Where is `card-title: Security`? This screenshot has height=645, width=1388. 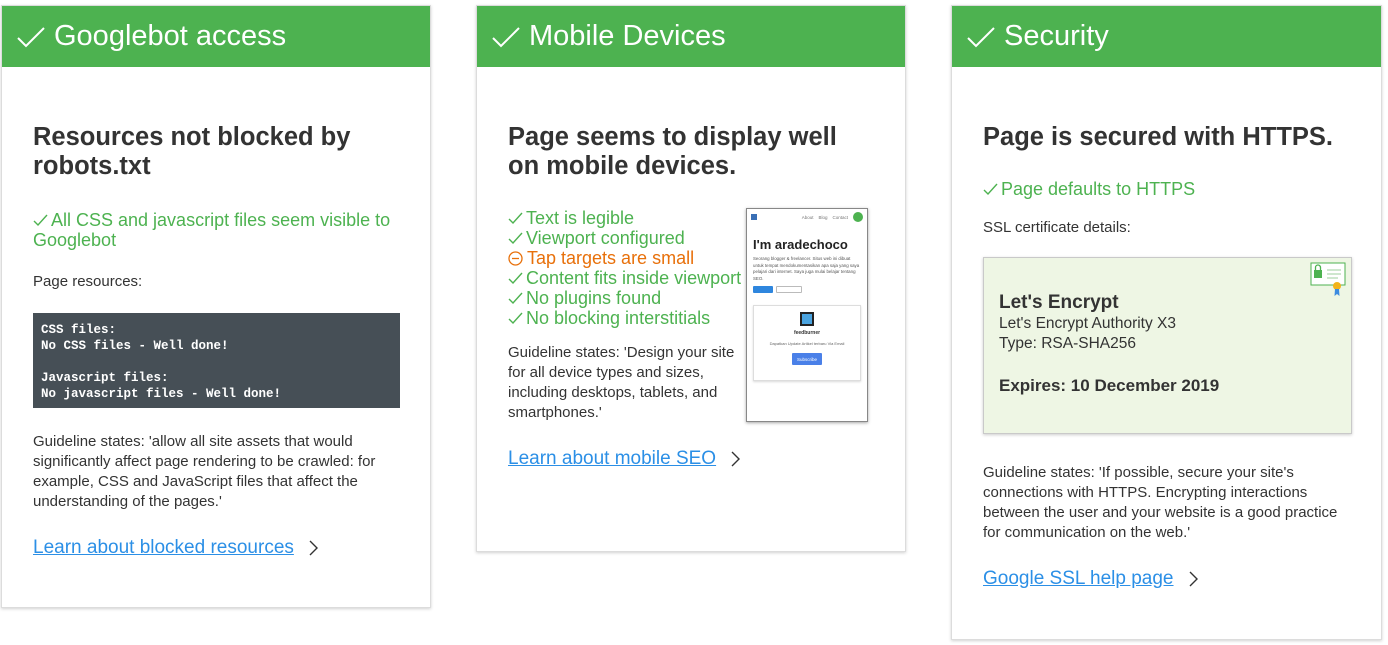 card-title: Security is located at coordinates (1056, 36).